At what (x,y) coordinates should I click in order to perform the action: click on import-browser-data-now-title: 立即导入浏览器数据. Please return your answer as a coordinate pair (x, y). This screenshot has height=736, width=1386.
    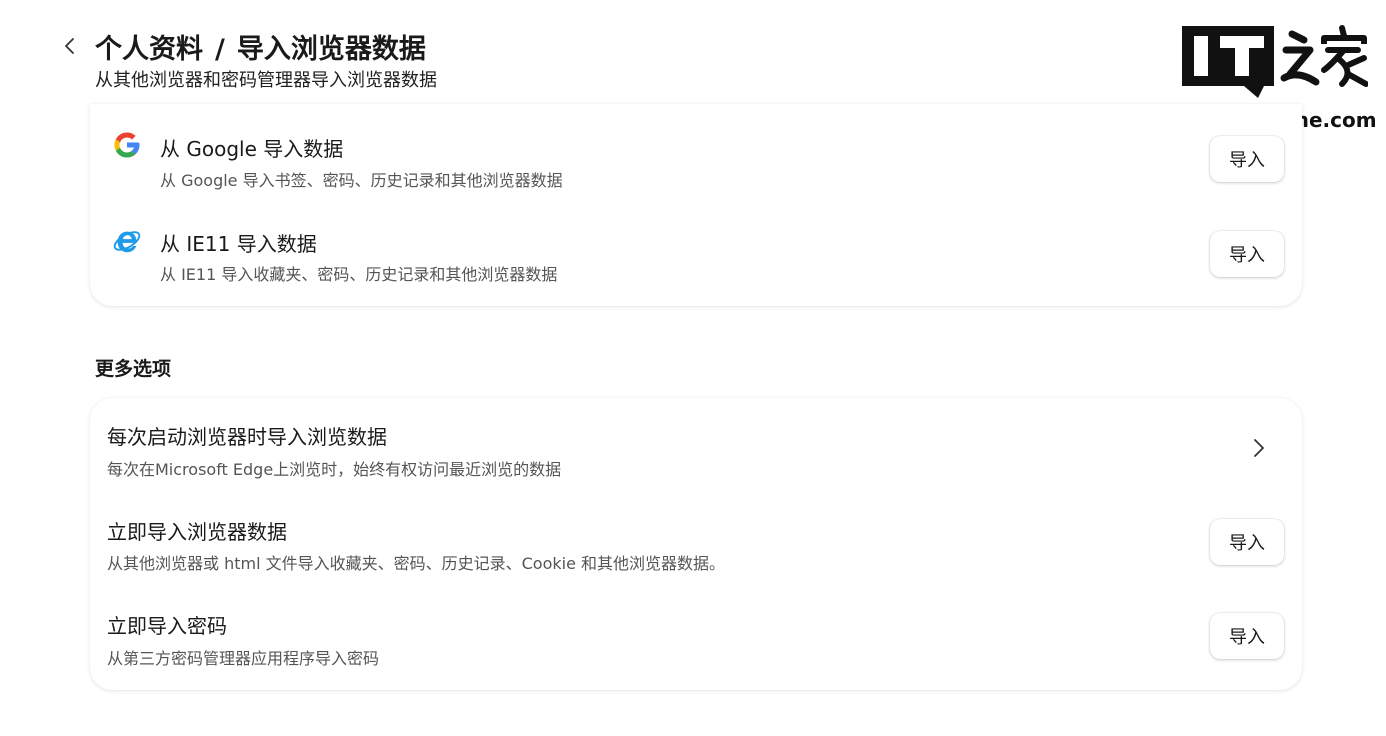
    Looking at the image, I should click on (197, 532).